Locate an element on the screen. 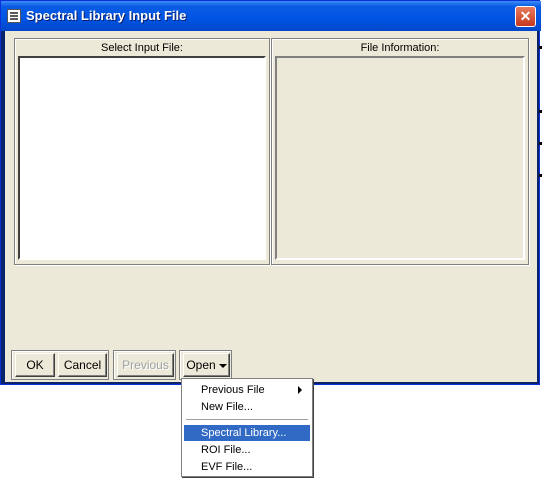  menu-item-previous-file: Previous File is located at coordinates (247, 390).